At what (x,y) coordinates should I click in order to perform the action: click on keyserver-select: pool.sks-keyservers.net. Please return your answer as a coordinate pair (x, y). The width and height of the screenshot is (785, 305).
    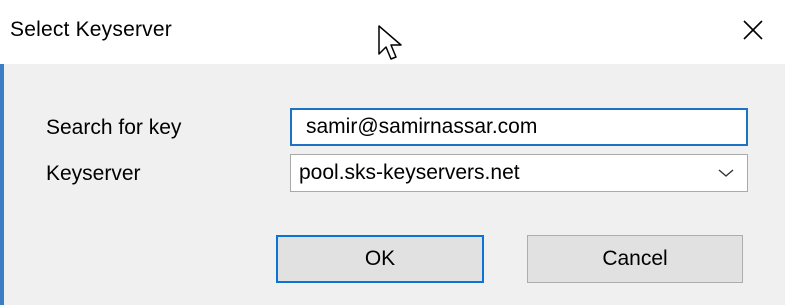
    Looking at the image, I should click on (519, 173).